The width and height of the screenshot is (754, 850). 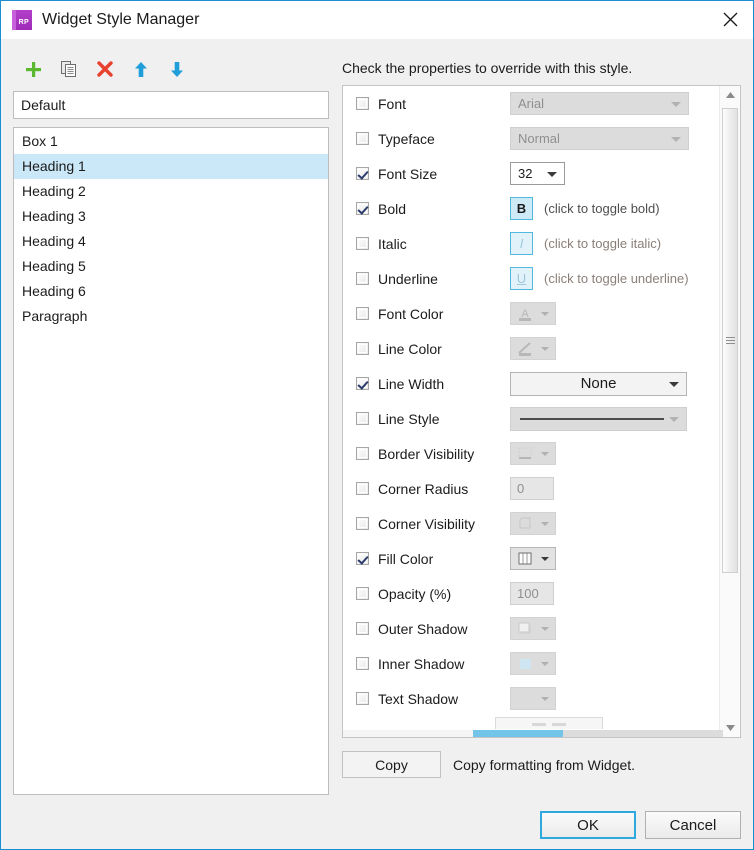 I want to click on list-item: Heading 4, so click(x=171, y=241).